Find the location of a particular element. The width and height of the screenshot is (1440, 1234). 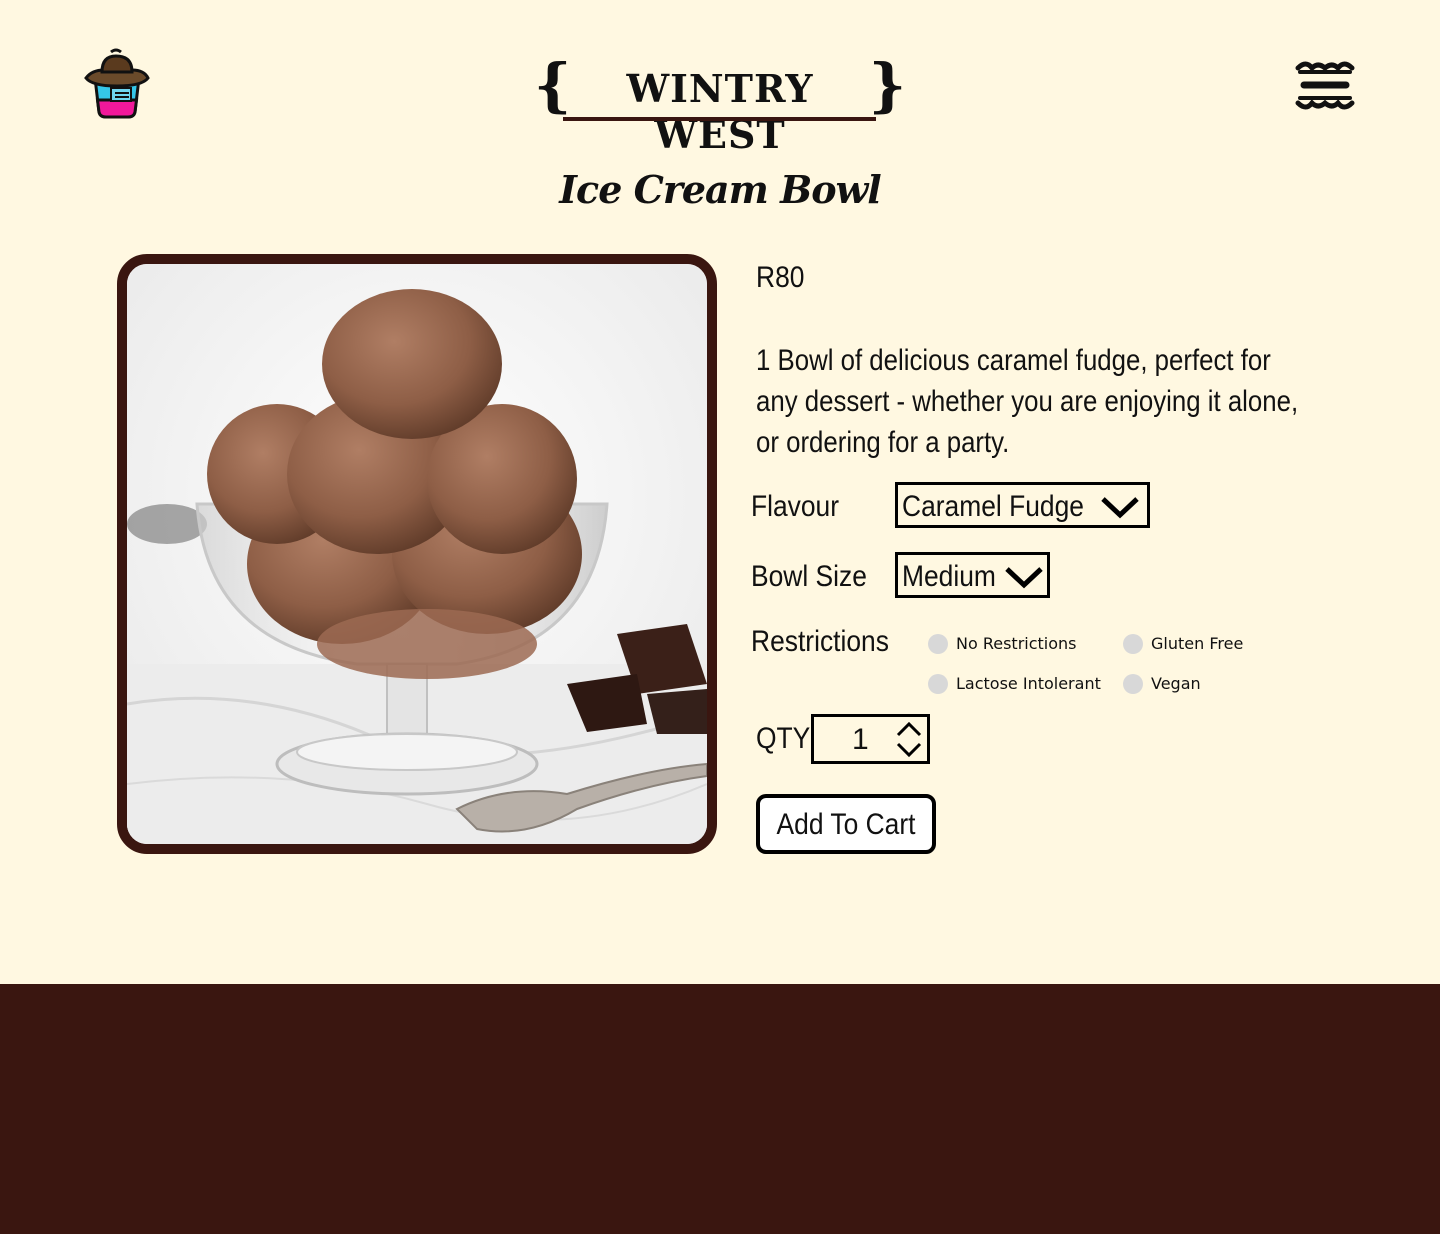

hamburger-menu-icon is located at coordinates (1325, 85).